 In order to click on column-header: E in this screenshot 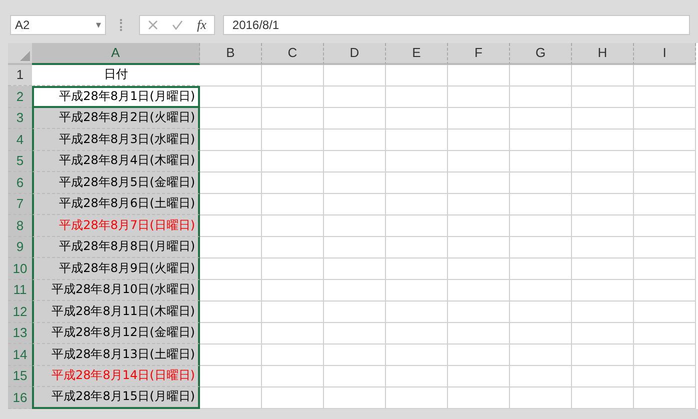, I will do `click(417, 53)`.